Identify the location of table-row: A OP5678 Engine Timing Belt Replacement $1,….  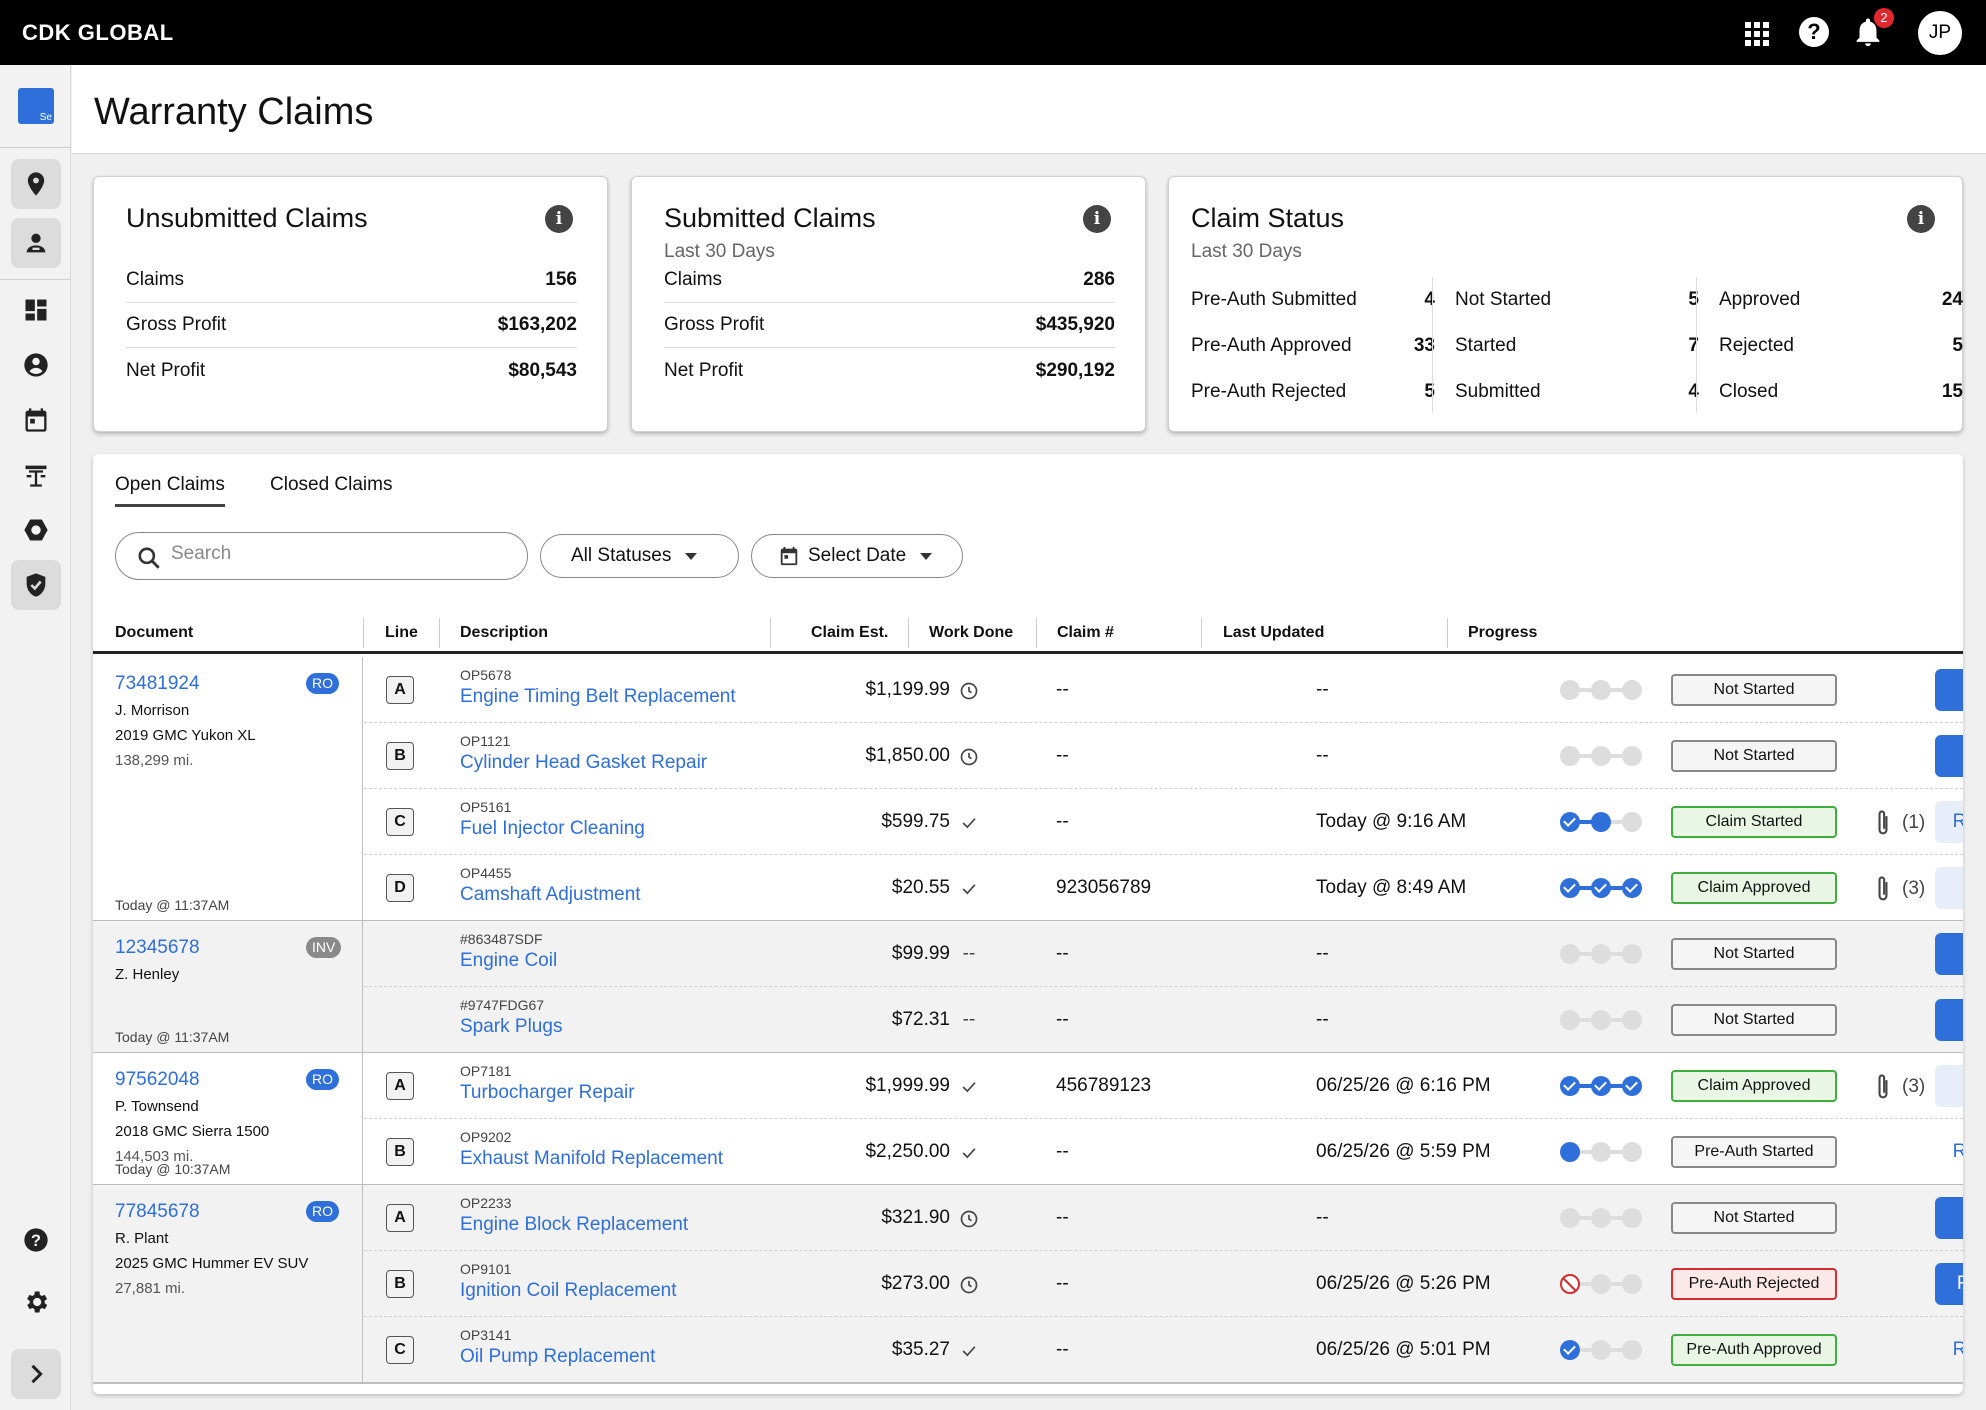
(1163, 690).